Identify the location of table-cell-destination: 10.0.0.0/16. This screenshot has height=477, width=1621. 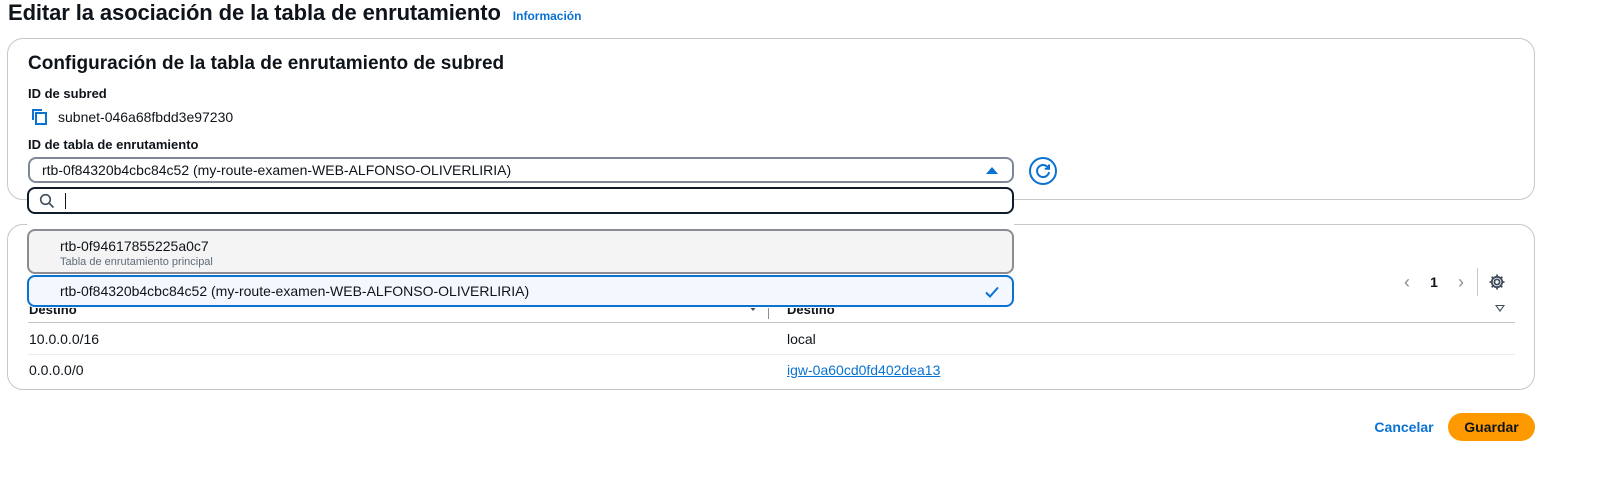
(64, 339).